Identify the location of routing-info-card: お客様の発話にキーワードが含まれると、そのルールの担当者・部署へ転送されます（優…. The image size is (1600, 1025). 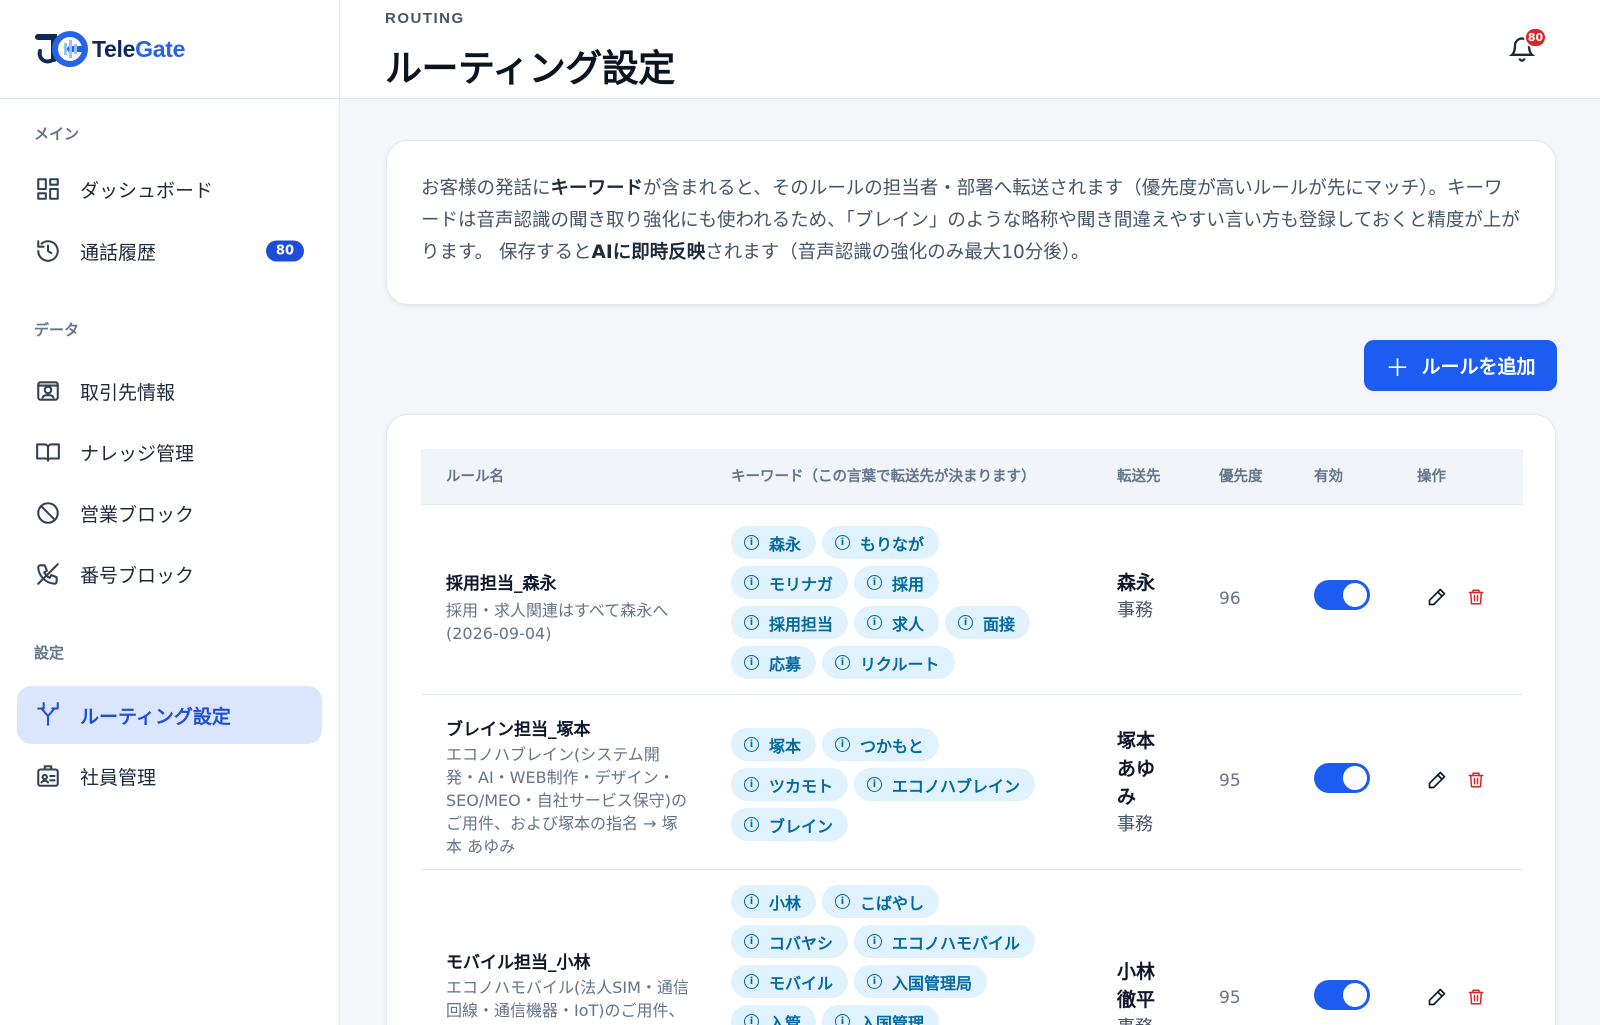
(971, 222).